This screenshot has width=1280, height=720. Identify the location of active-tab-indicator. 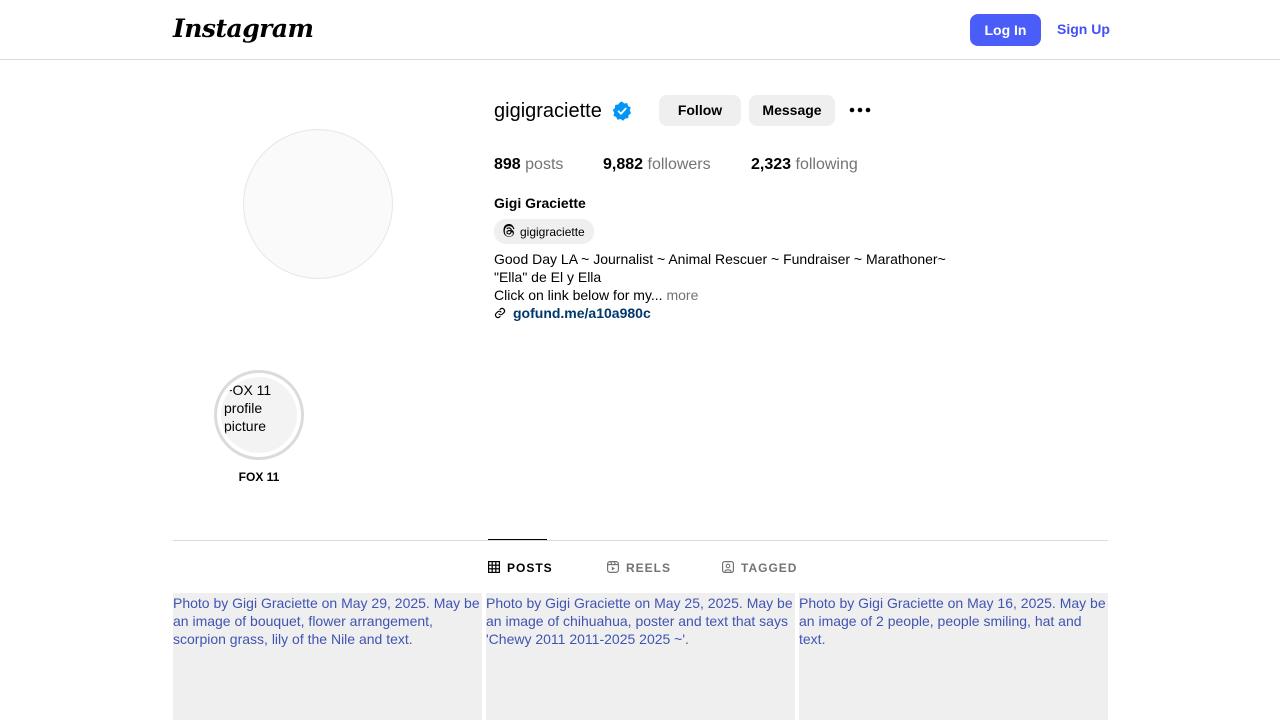
(517, 539).